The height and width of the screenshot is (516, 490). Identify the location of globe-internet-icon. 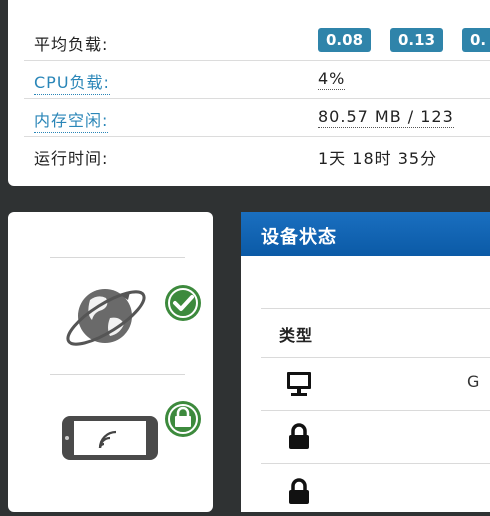
(106, 317).